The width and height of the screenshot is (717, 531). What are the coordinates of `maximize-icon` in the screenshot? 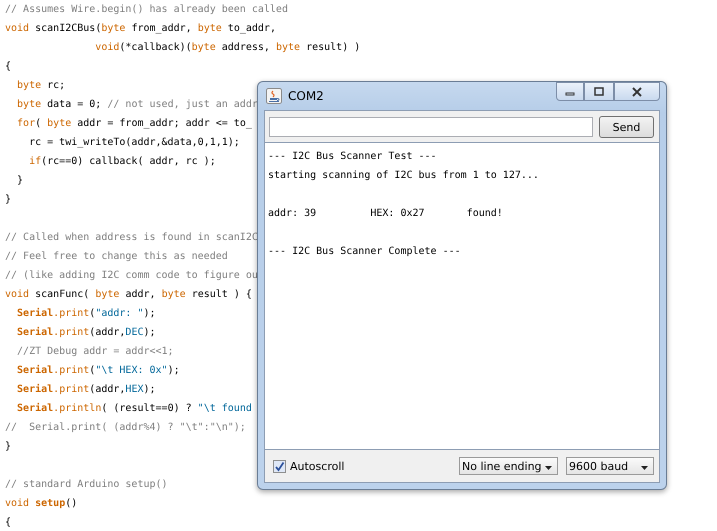 It's located at (599, 91).